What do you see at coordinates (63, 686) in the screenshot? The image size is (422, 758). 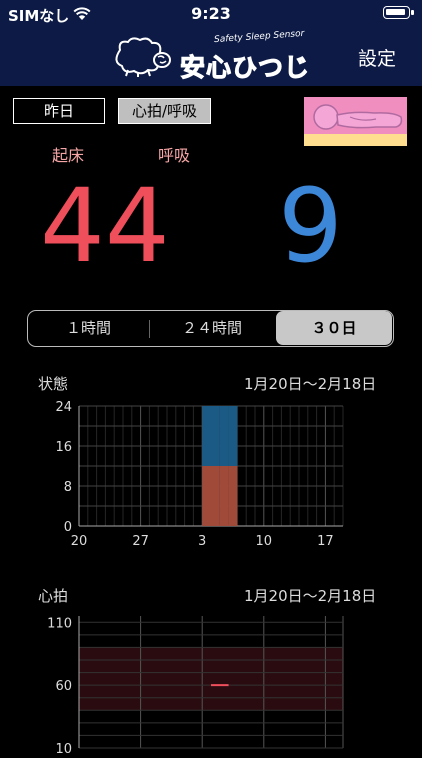 I see `y-tick-label: 60` at bounding box center [63, 686].